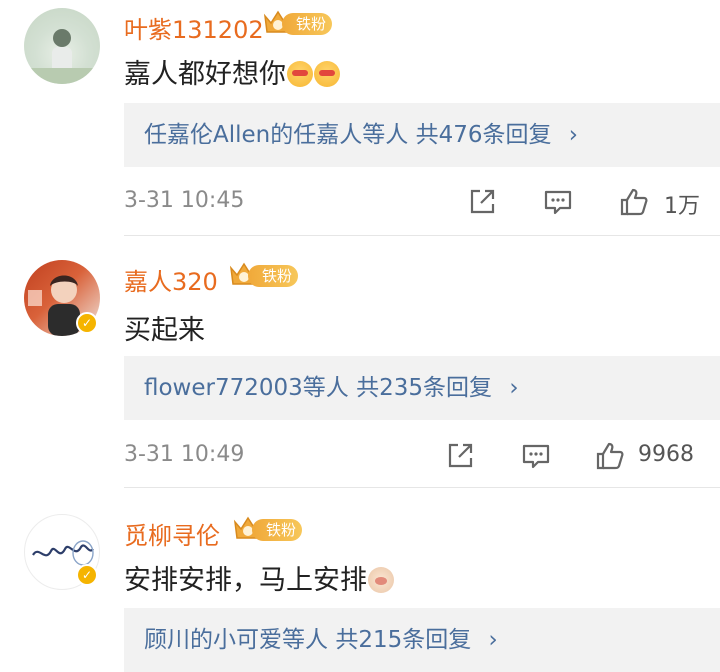  Describe the element at coordinates (184, 200) in the screenshot. I see `timestamp: 3-31 10:45` at that location.